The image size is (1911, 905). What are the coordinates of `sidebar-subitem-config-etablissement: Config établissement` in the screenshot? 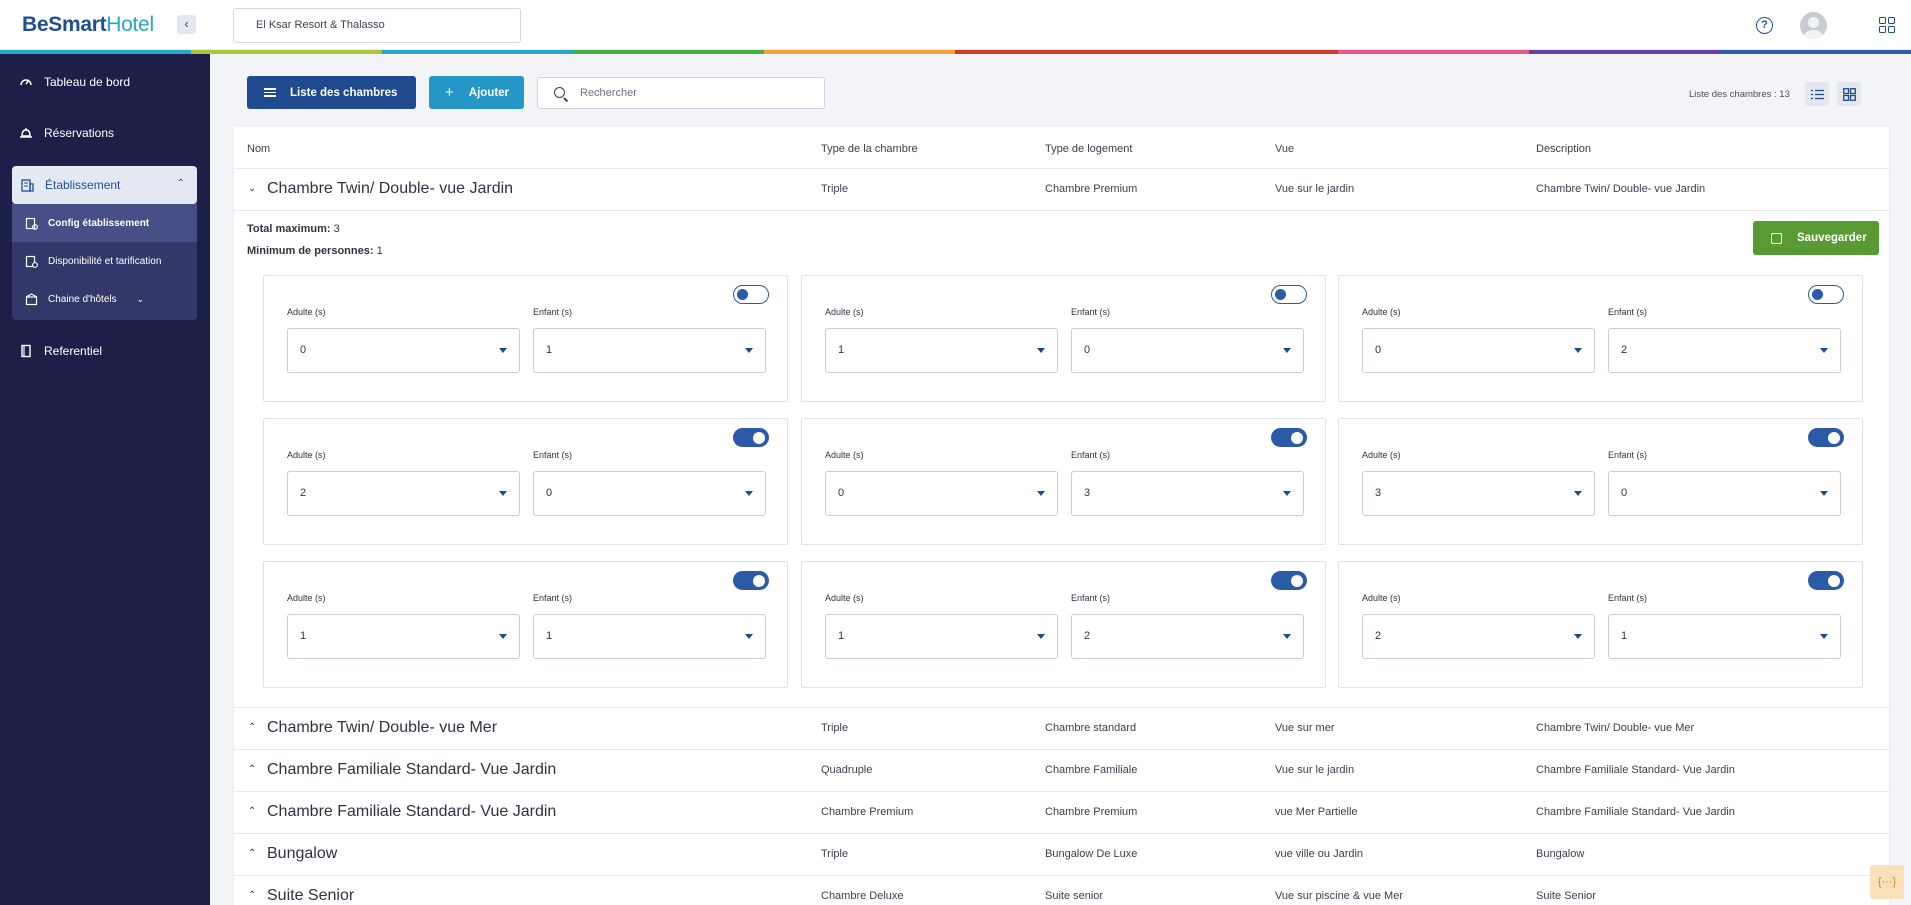 It's located at (104, 223).